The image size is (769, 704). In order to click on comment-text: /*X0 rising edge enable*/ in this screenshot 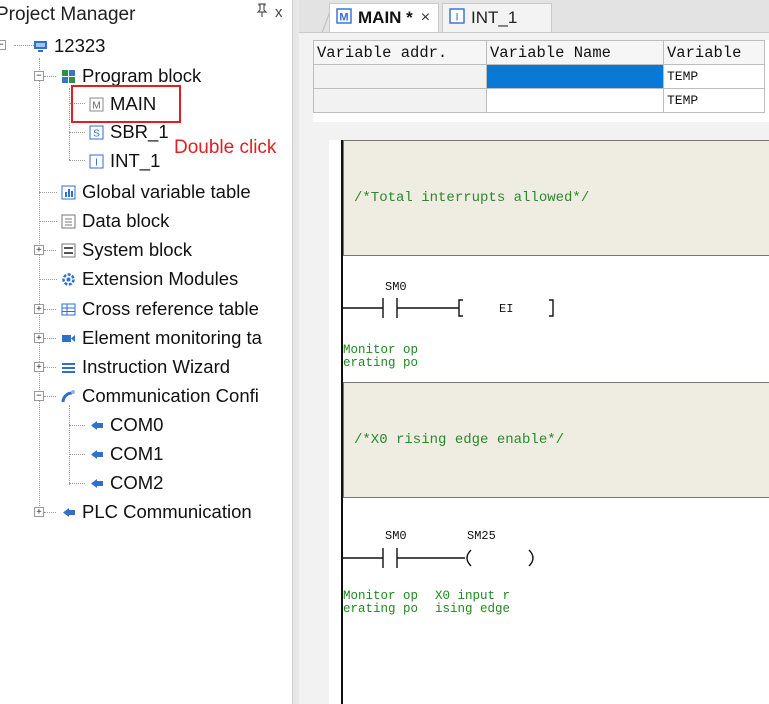, I will do `click(459, 440)`.